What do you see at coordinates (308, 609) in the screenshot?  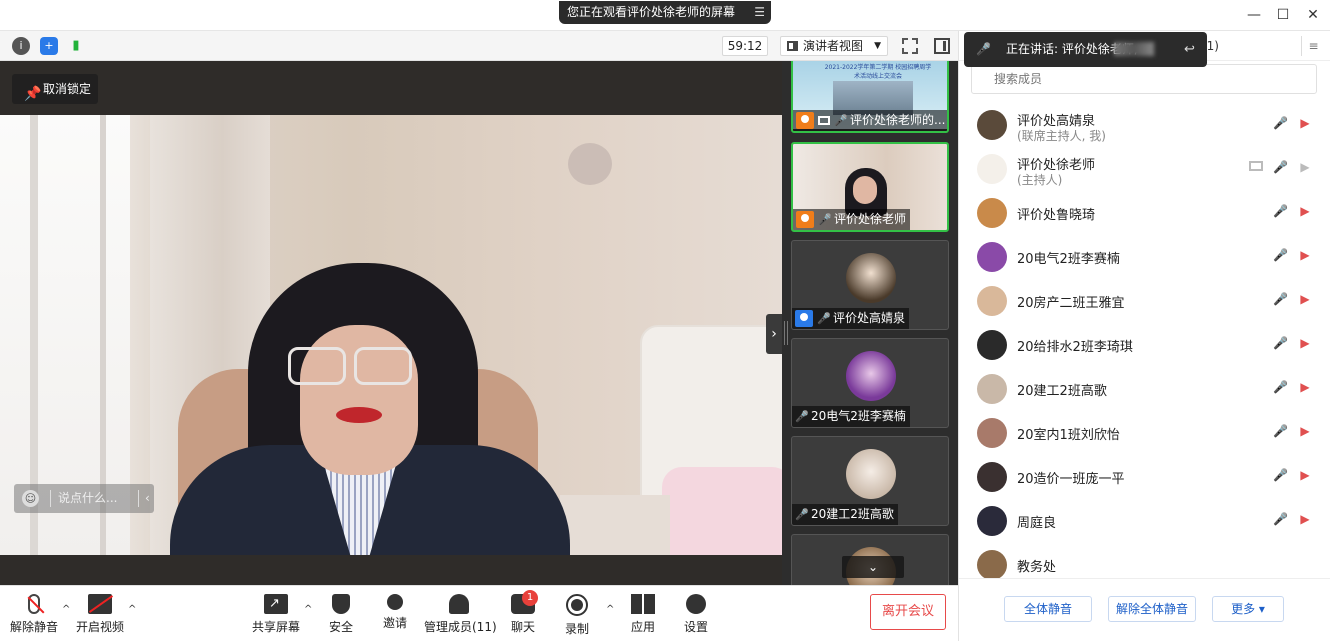 I see `share-options-chevron-icon: ^` at bounding box center [308, 609].